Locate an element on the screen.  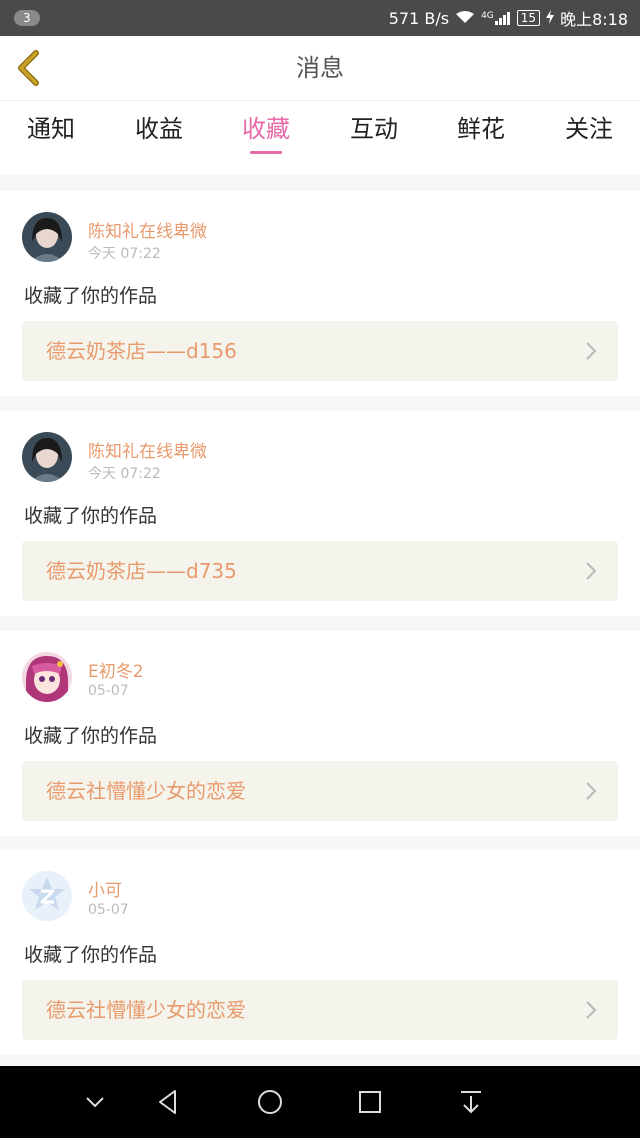
tab-label: 鲜花 is located at coordinates (481, 129).